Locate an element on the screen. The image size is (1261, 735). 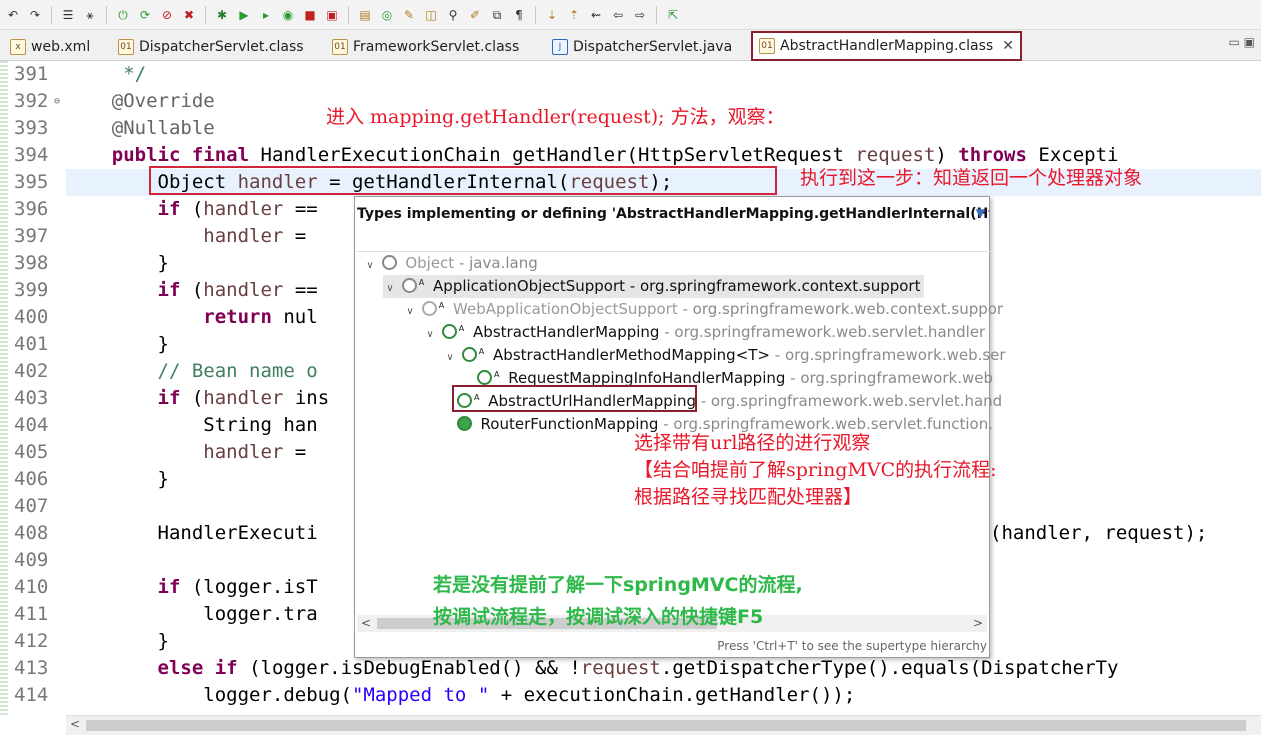
pin-editor-icon: ⇱ is located at coordinates (673, 15).